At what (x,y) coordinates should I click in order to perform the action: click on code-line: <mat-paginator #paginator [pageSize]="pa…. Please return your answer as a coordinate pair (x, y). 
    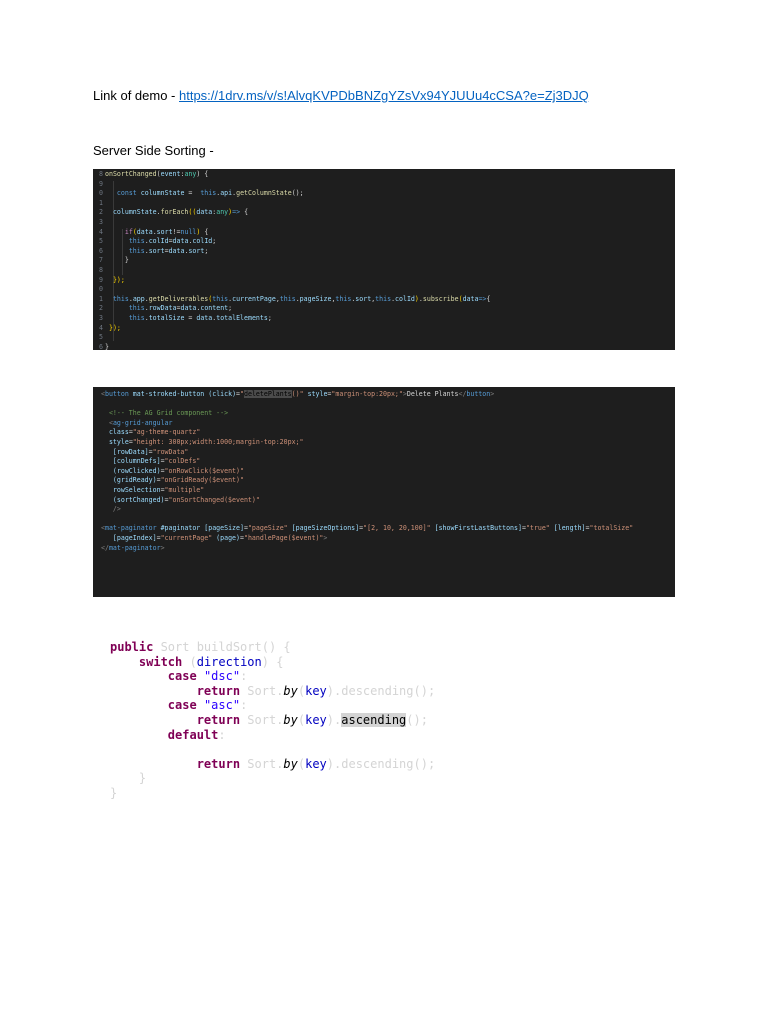
    Looking at the image, I should click on (367, 528).